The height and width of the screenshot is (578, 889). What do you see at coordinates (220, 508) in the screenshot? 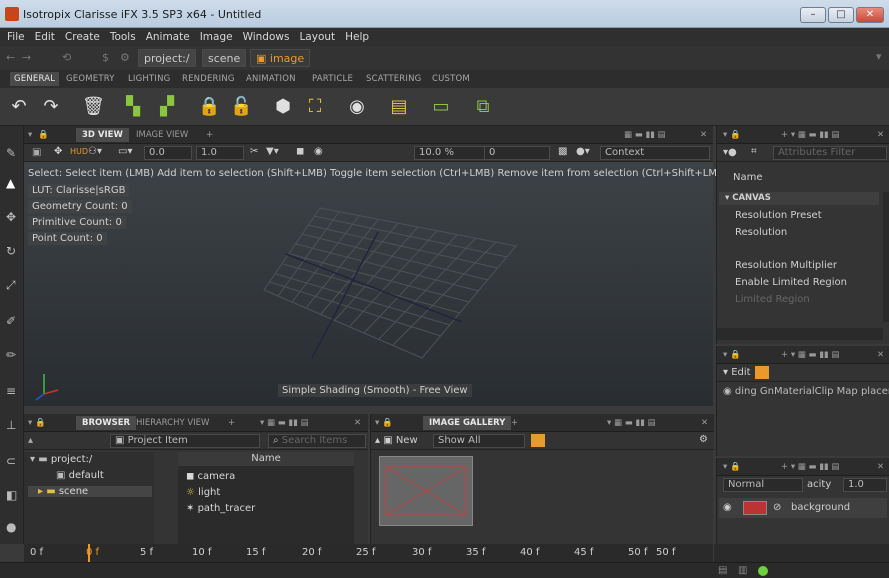
I see `list-item-path-tracer: ✶ path_tracer` at bounding box center [220, 508].